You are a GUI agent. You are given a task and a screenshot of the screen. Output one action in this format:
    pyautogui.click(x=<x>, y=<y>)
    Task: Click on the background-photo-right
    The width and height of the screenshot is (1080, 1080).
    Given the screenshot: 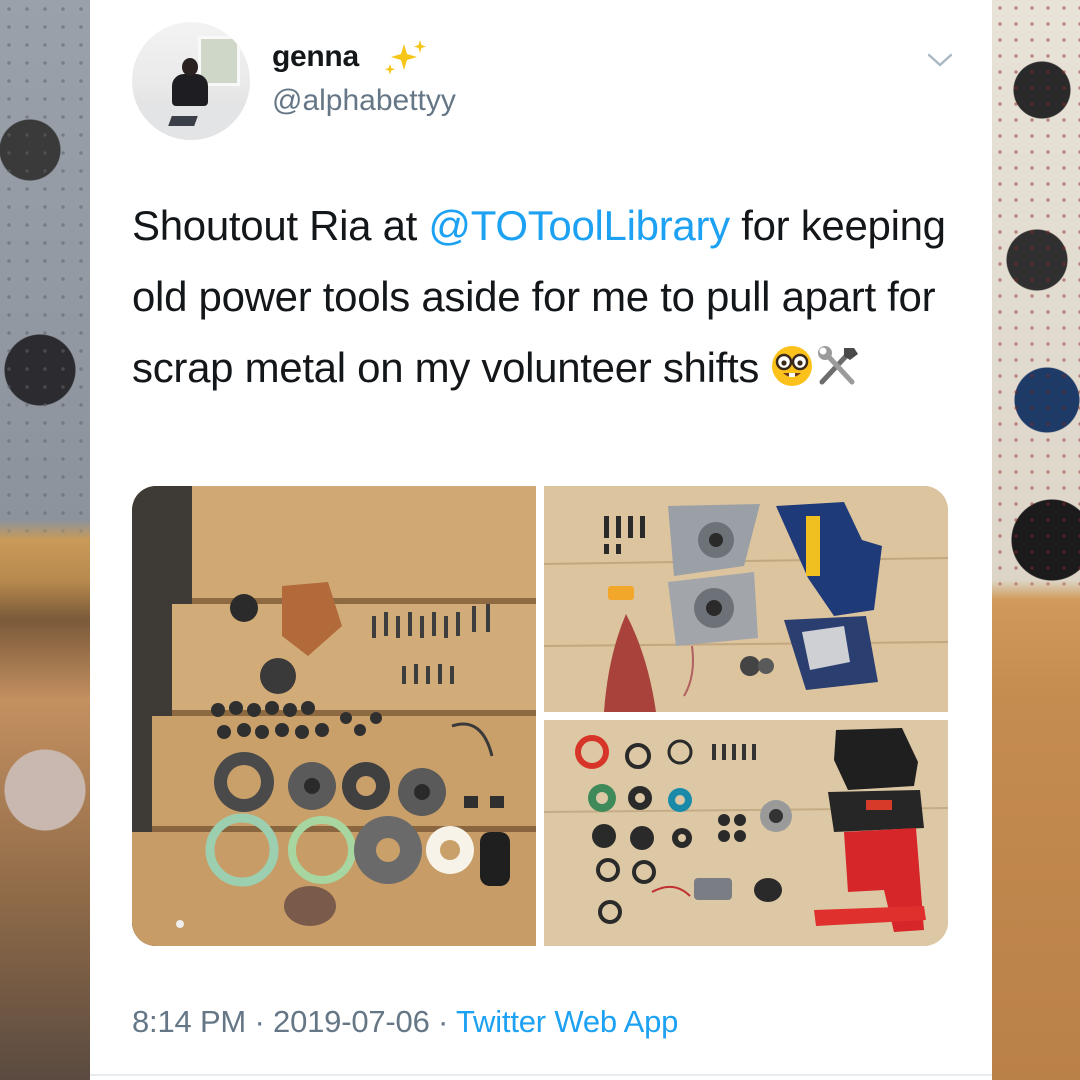 What is the action you would take?
    pyautogui.click(x=1036, y=540)
    